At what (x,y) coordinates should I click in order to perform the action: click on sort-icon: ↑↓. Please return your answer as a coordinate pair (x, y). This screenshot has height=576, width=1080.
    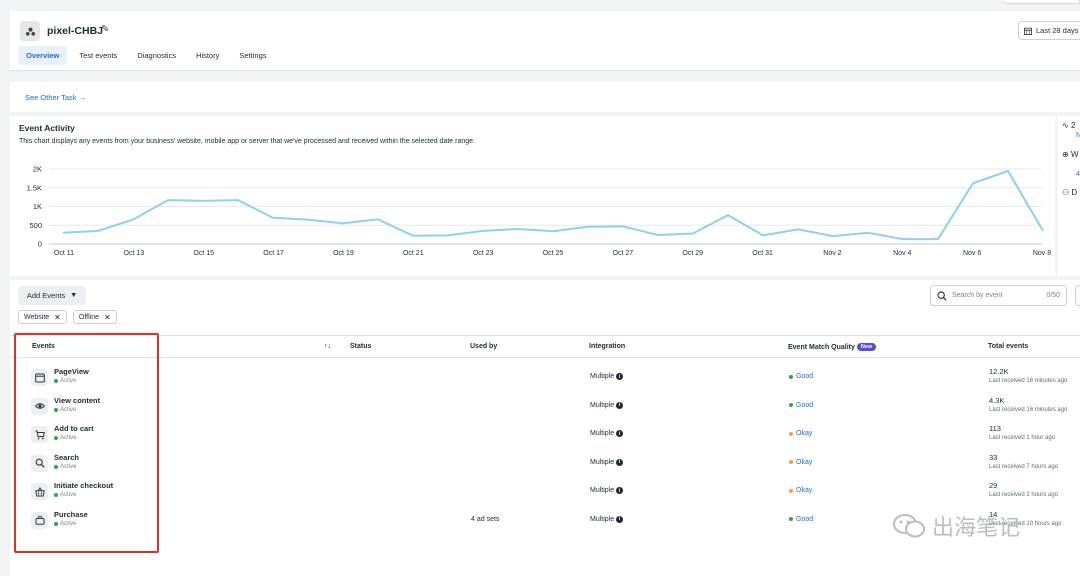
    Looking at the image, I should click on (327, 346).